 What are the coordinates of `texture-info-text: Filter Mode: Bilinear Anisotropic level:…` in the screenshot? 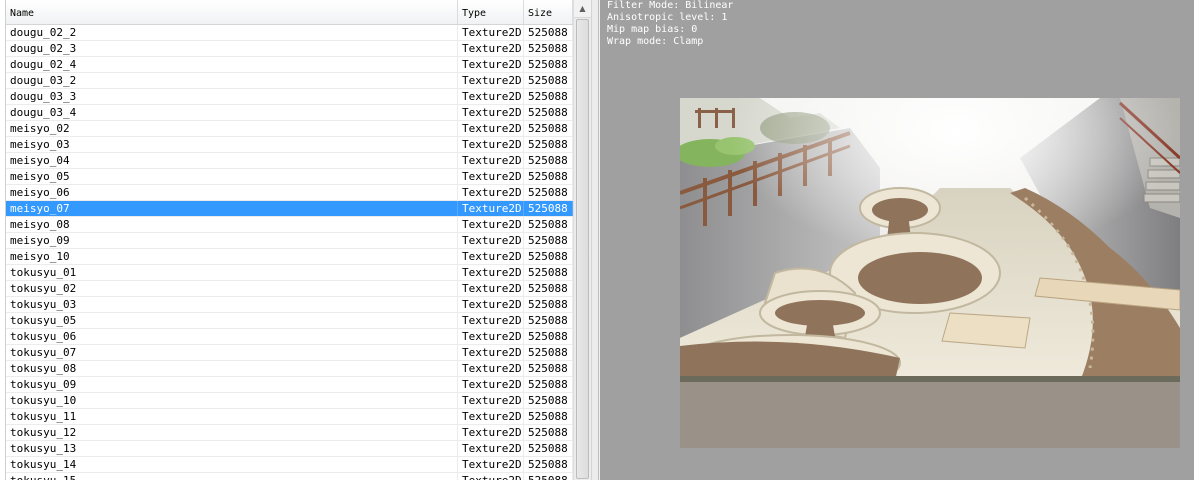 It's located at (670, 24).